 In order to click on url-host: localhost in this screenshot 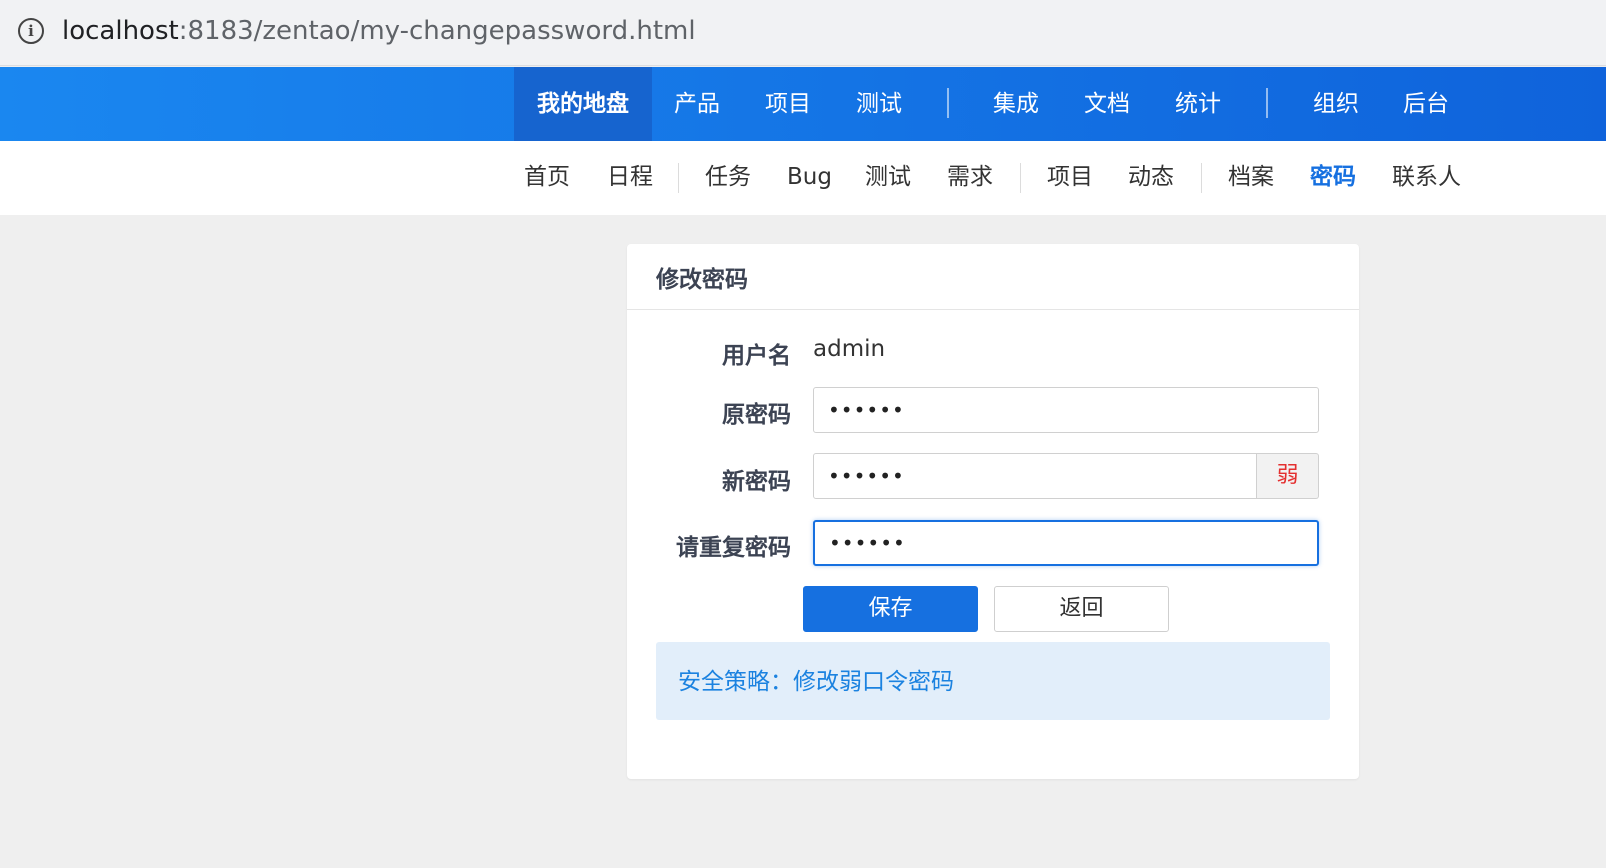, I will do `click(120, 31)`.